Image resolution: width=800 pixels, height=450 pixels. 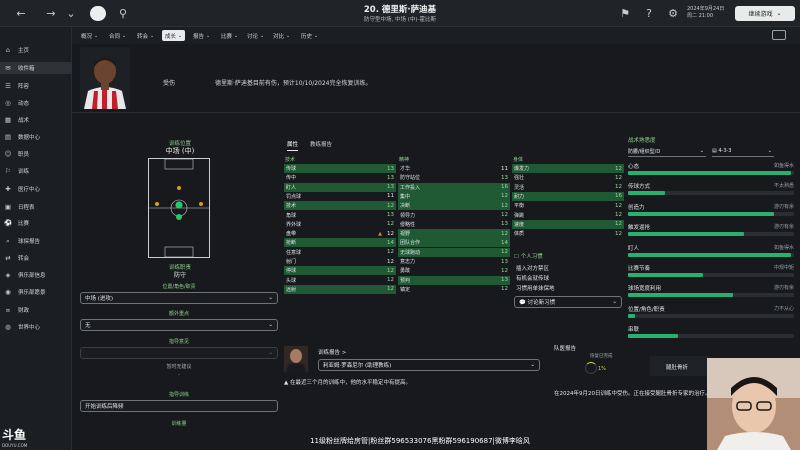 I want to click on help-icon: ?, so click(x=649, y=13).